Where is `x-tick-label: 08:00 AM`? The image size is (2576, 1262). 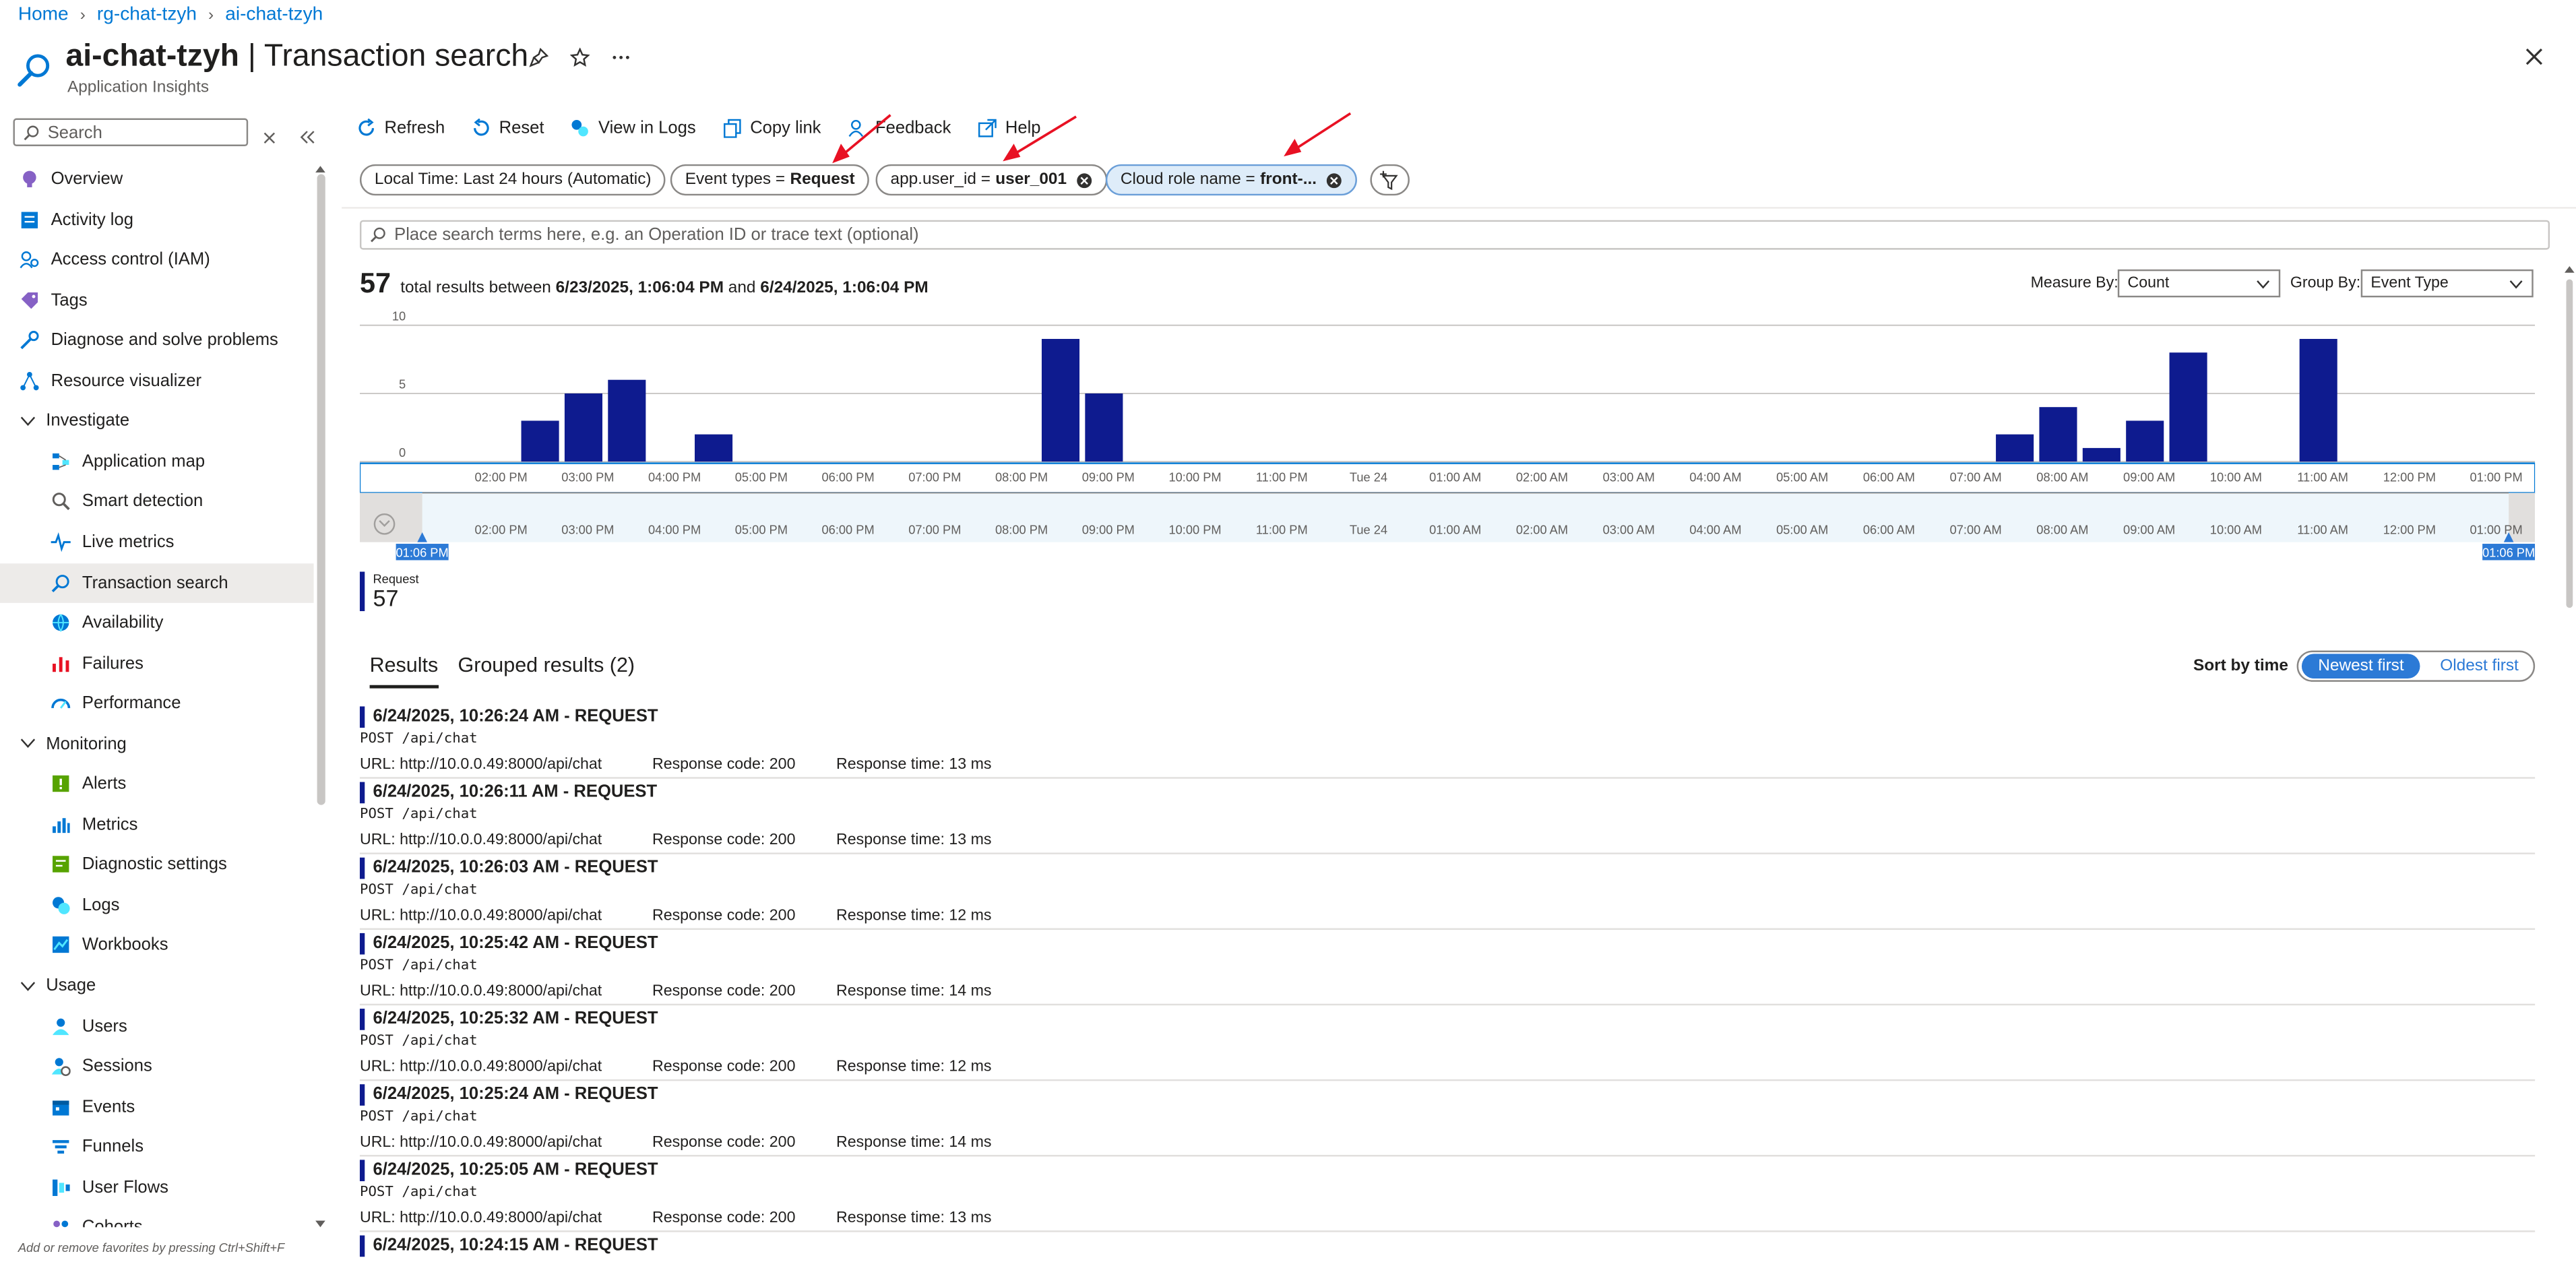 x-tick-label: 08:00 AM is located at coordinates (2062, 477).